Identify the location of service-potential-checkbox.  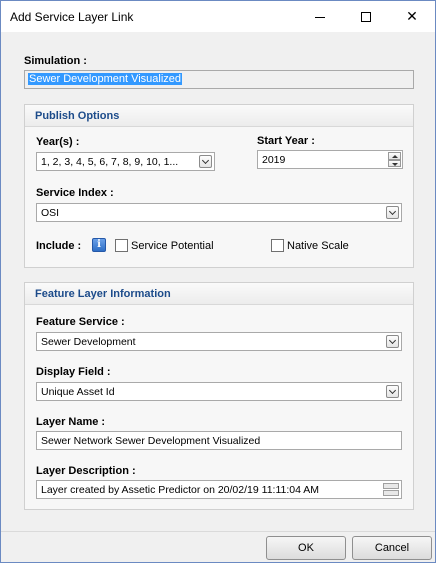
(121, 245).